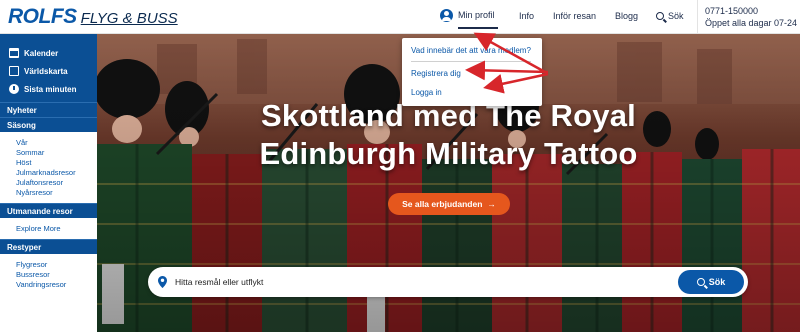  I want to click on see-all-offers-button: Se alla erbjudanden →, so click(449, 204).